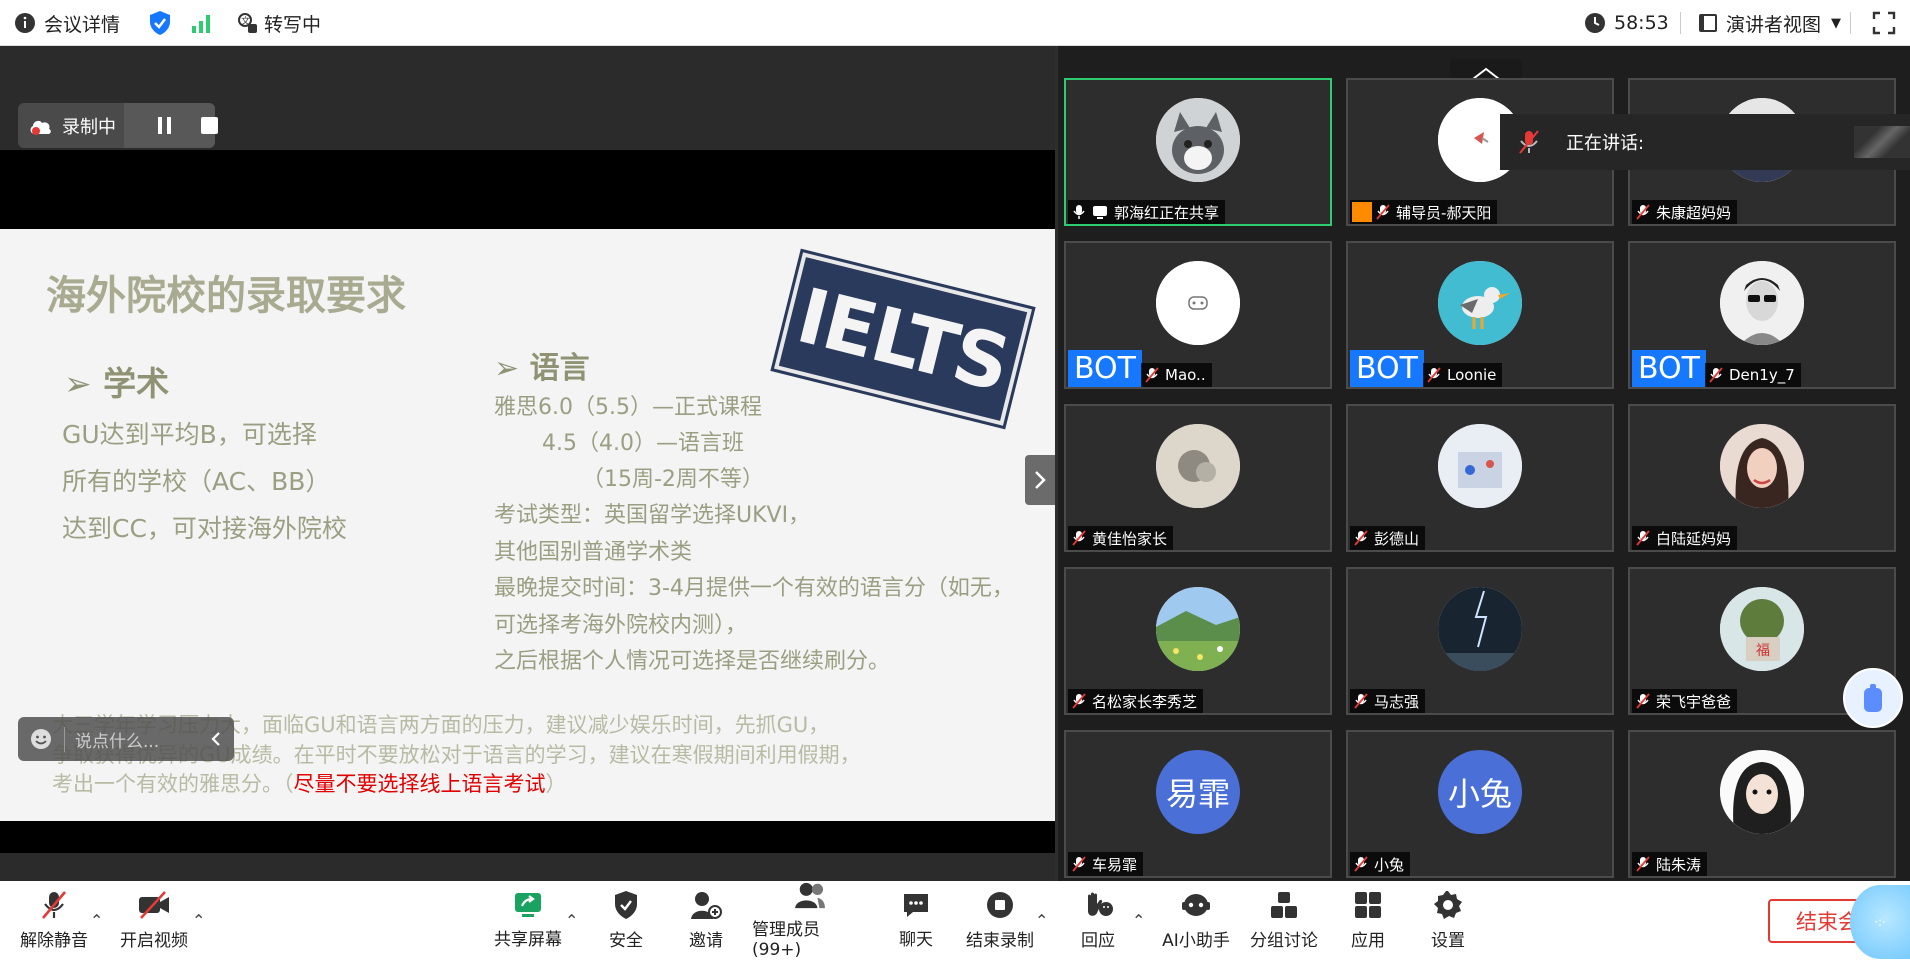 Image resolution: width=1910 pixels, height=960 pixels. Describe the element at coordinates (1762, 478) in the screenshot. I see `participant-tile: 白陆延妈妈` at that location.